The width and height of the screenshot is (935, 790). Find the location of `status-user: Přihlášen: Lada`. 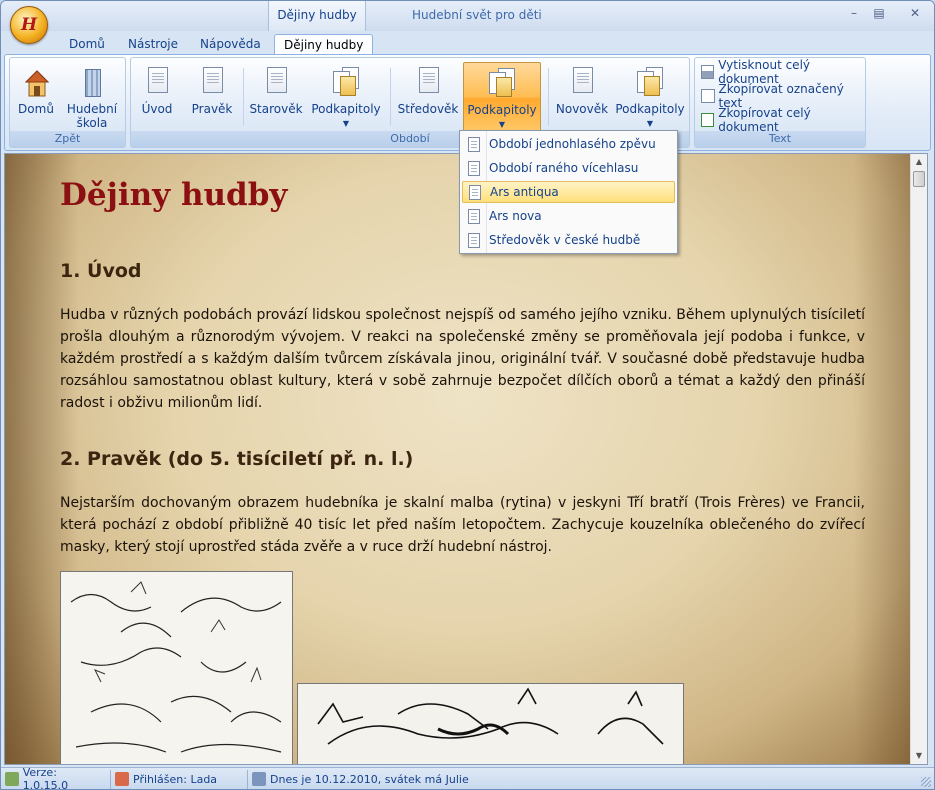

status-user: Přihlášen: Lada is located at coordinates (179, 779).